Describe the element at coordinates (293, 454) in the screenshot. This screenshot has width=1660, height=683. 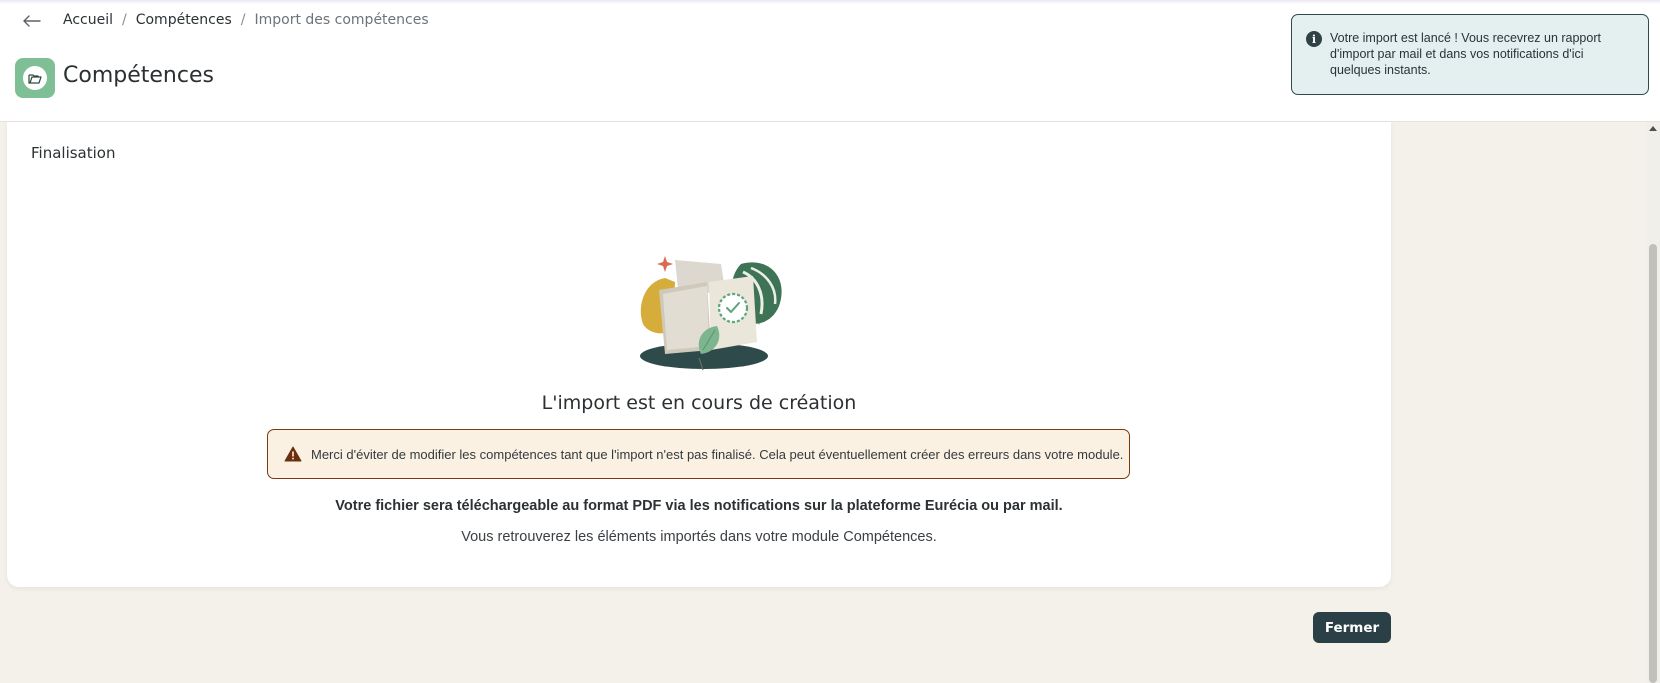
I see `warning-triangle-icon` at that location.